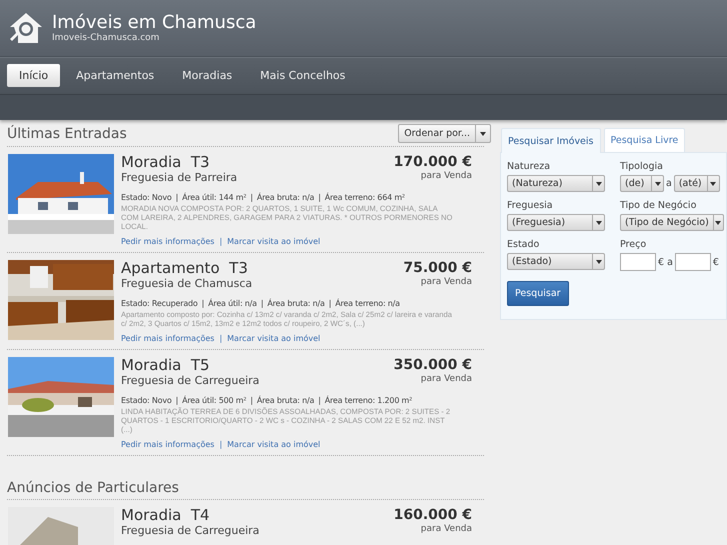  What do you see at coordinates (190, 365) in the screenshot?
I see `listing-title: Moradia T5` at bounding box center [190, 365].